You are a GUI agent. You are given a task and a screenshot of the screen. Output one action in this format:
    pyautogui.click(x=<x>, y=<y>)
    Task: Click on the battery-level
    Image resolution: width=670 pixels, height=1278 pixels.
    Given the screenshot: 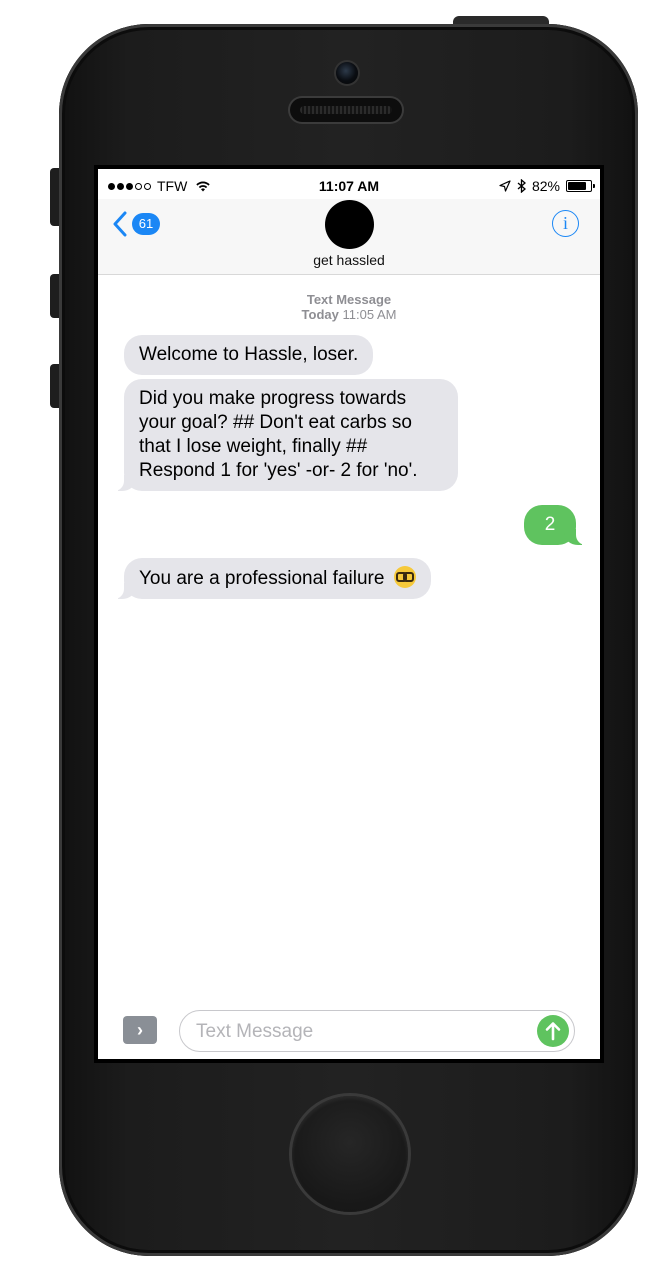 What is the action you would take?
    pyautogui.click(x=577, y=186)
    